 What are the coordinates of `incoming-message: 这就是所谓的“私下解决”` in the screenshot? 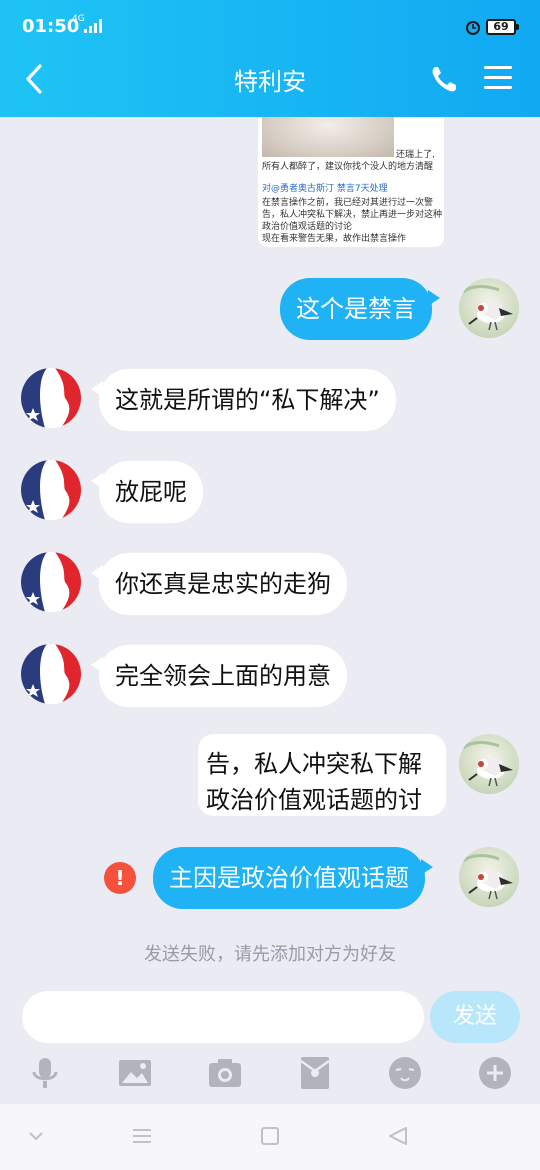 It's located at (243, 400).